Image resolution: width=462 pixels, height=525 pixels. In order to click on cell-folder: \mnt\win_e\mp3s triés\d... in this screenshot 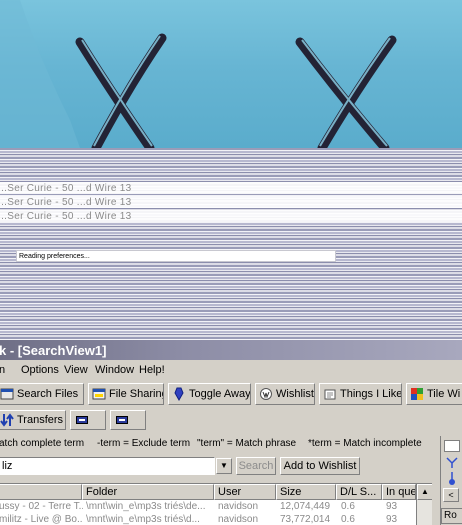, I will do `click(150, 519)`.